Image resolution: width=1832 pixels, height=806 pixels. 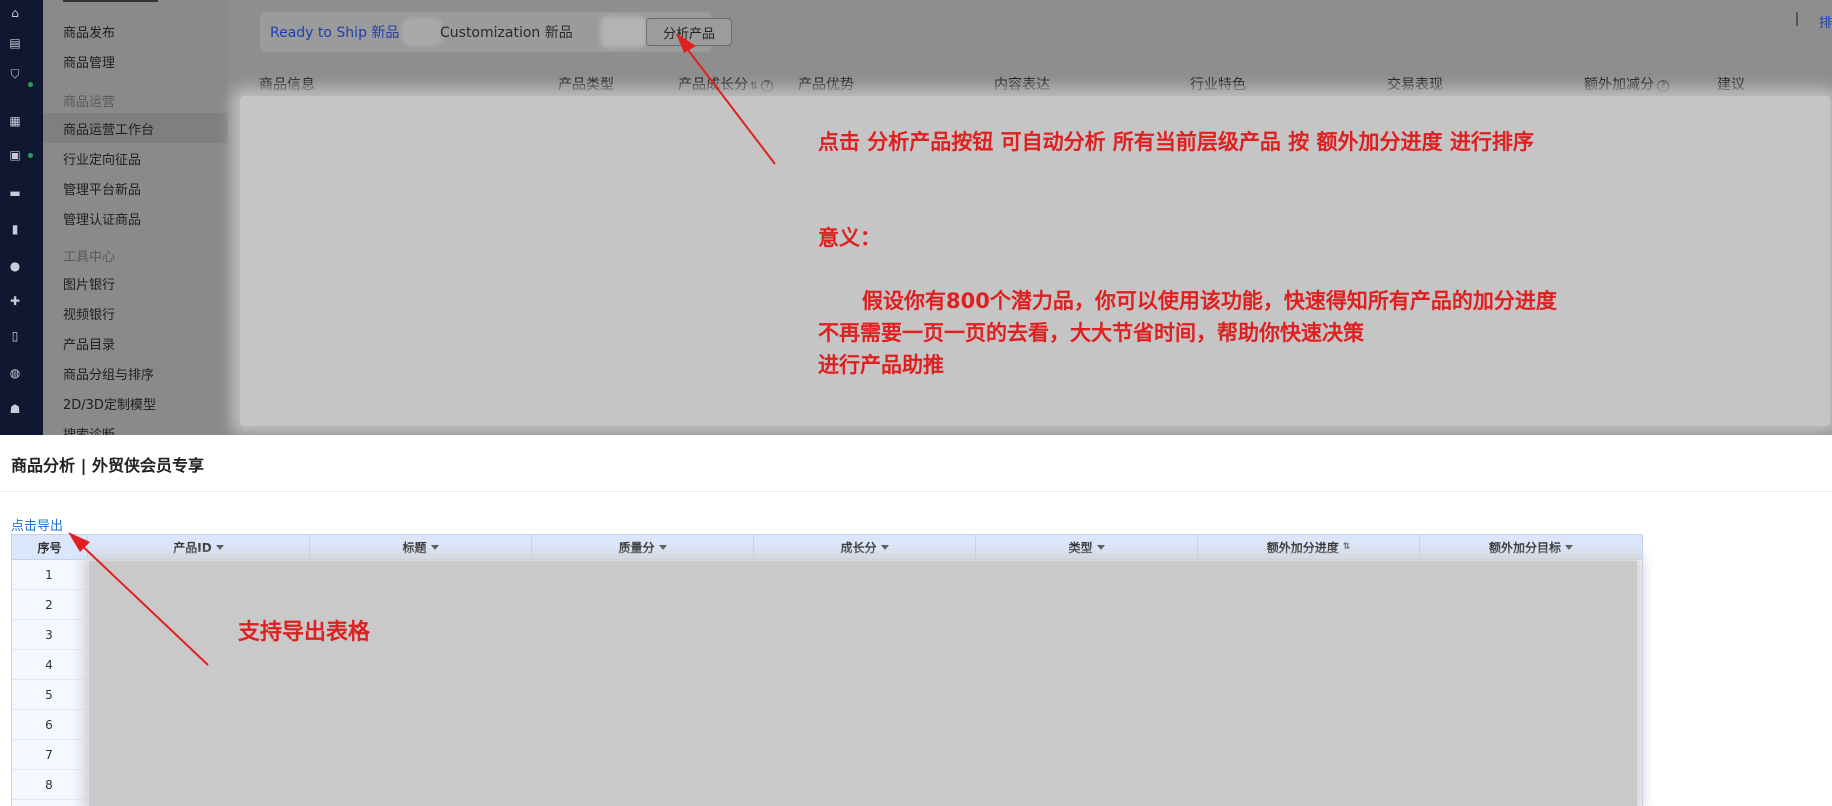 What do you see at coordinates (1731, 85) in the screenshot?
I see `col-suggestion: 建议` at bounding box center [1731, 85].